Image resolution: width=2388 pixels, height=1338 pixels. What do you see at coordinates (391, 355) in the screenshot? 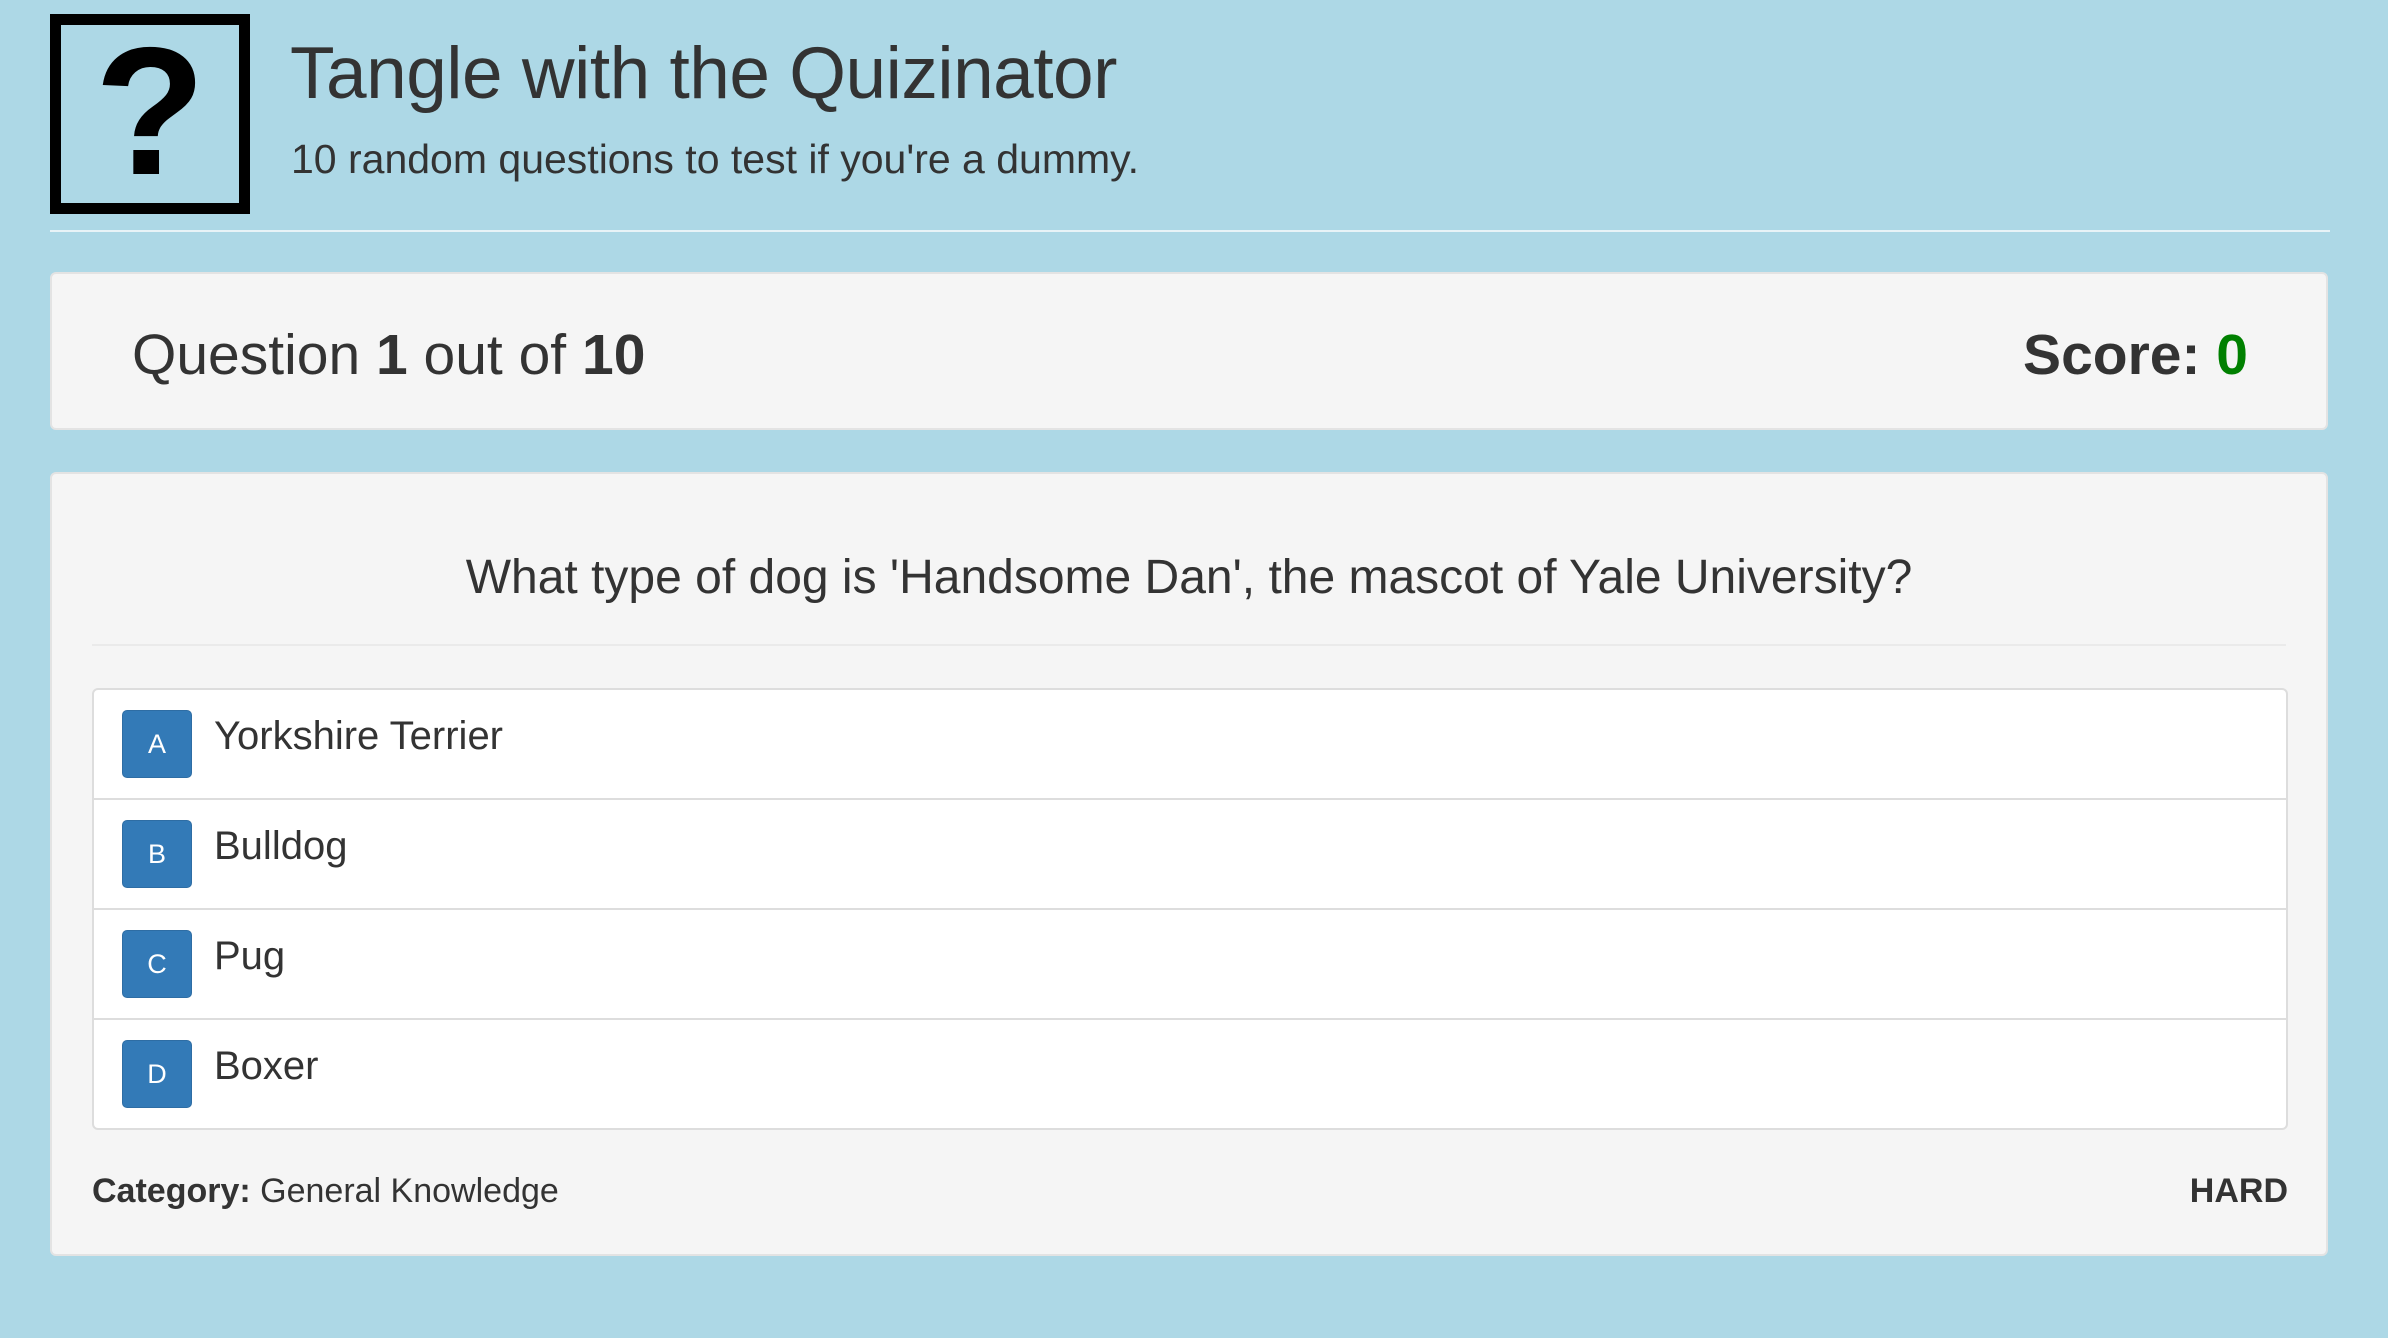
I see `current-question-number: 1` at bounding box center [391, 355].